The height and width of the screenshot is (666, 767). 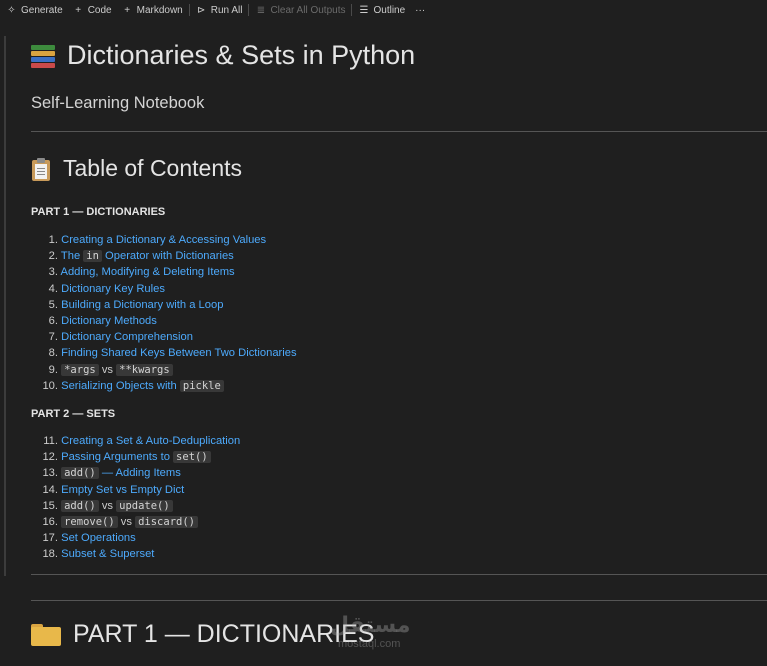 What do you see at coordinates (73, 414) in the screenshot?
I see `part2-label: PART 2 — SETS` at bounding box center [73, 414].